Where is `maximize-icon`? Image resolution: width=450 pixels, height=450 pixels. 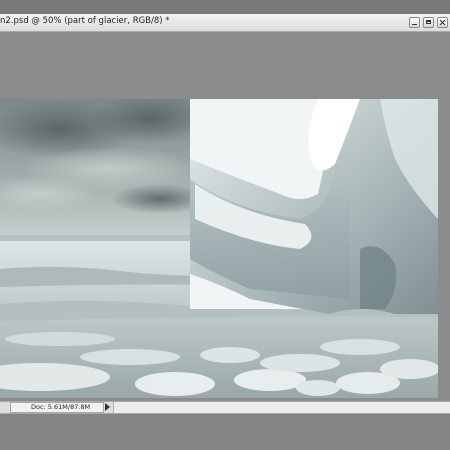
maximize-icon is located at coordinates (428, 22).